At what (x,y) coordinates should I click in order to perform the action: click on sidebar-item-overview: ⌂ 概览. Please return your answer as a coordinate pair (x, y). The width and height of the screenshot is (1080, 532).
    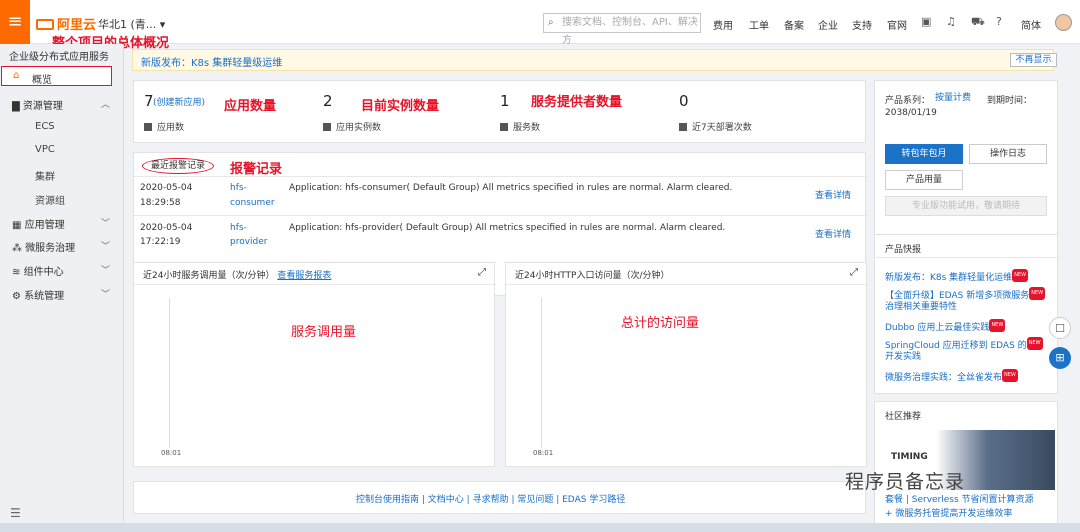
    Looking at the image, I should click on (56, 76).